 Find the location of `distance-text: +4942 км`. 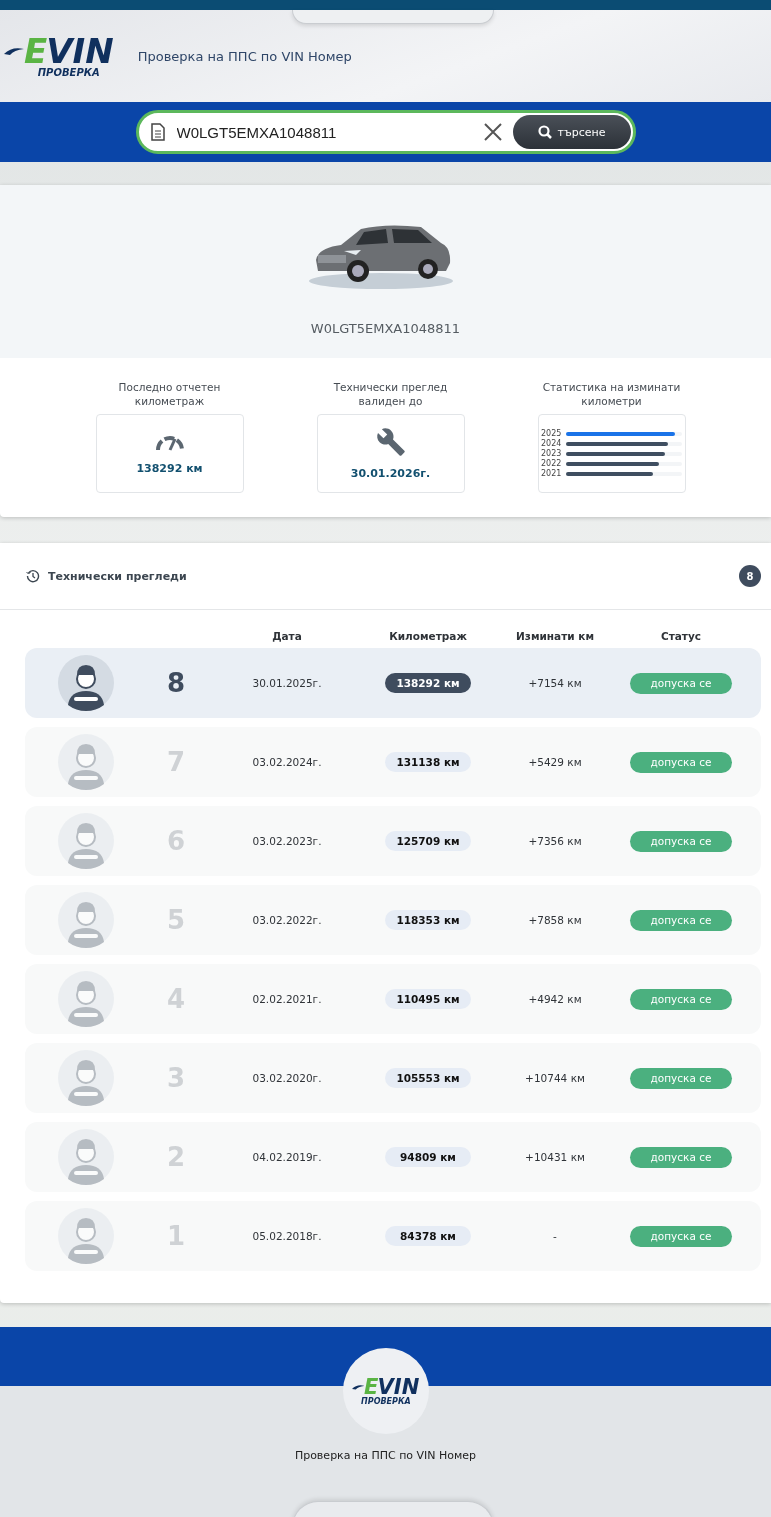

distance-text: +4942 км is located at coordinates (555, 999).